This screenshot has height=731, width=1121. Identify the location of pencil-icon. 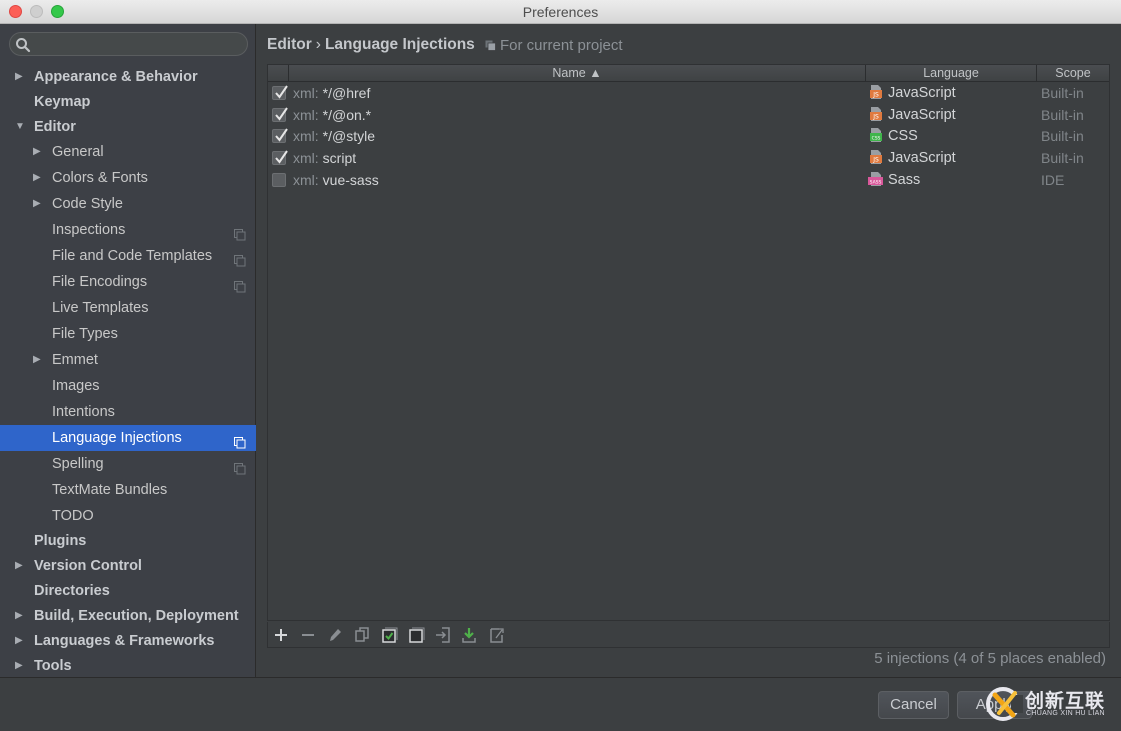
(335, 635).